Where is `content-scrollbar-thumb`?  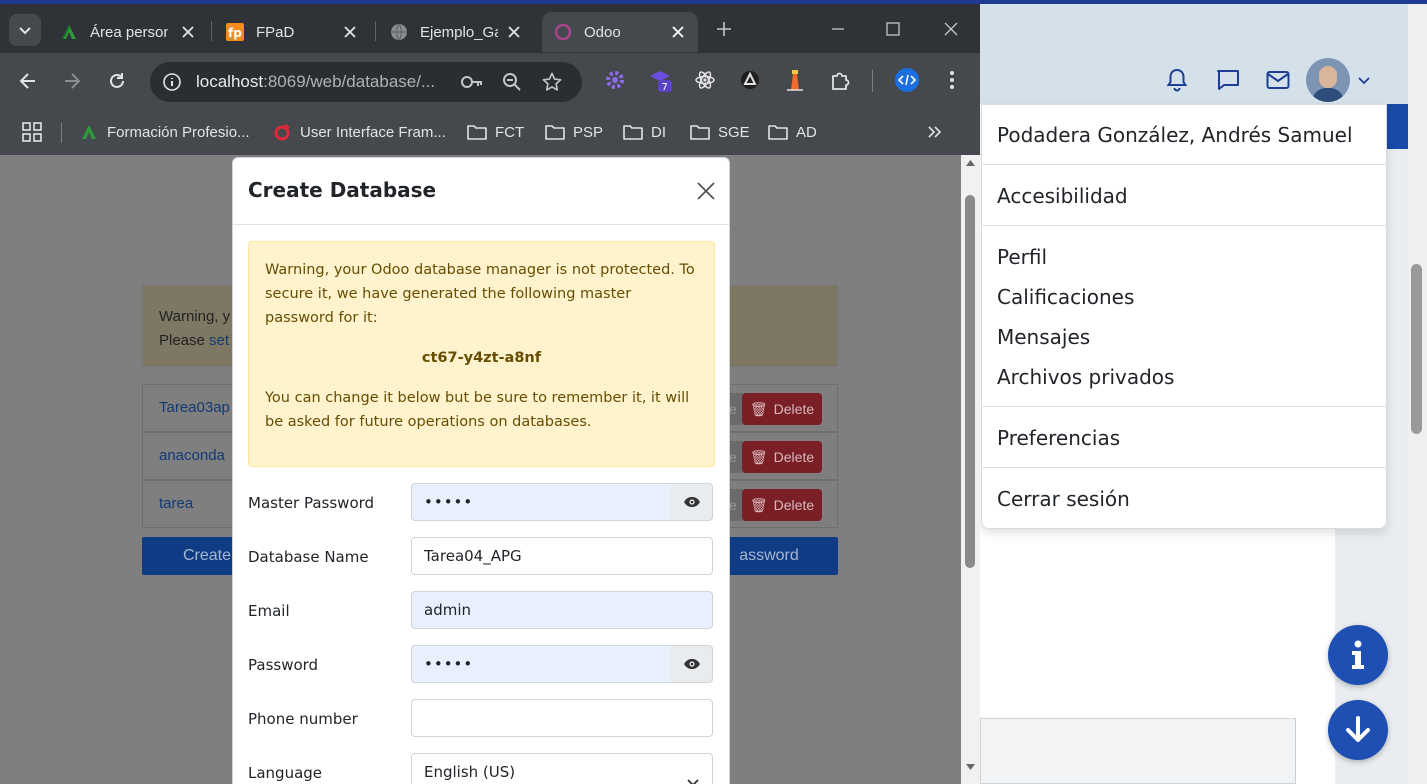 content-scrollbar-thumb is located at coordinates (970, 381).